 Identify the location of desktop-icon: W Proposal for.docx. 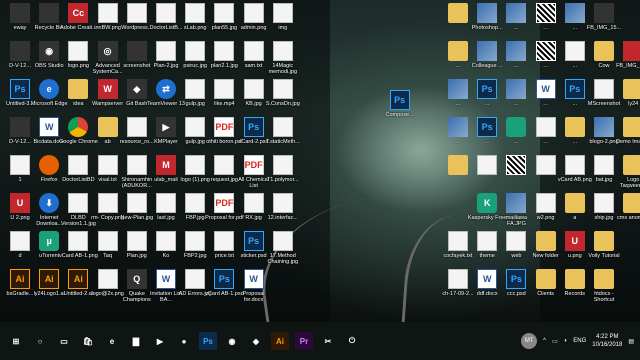
(254, 289).